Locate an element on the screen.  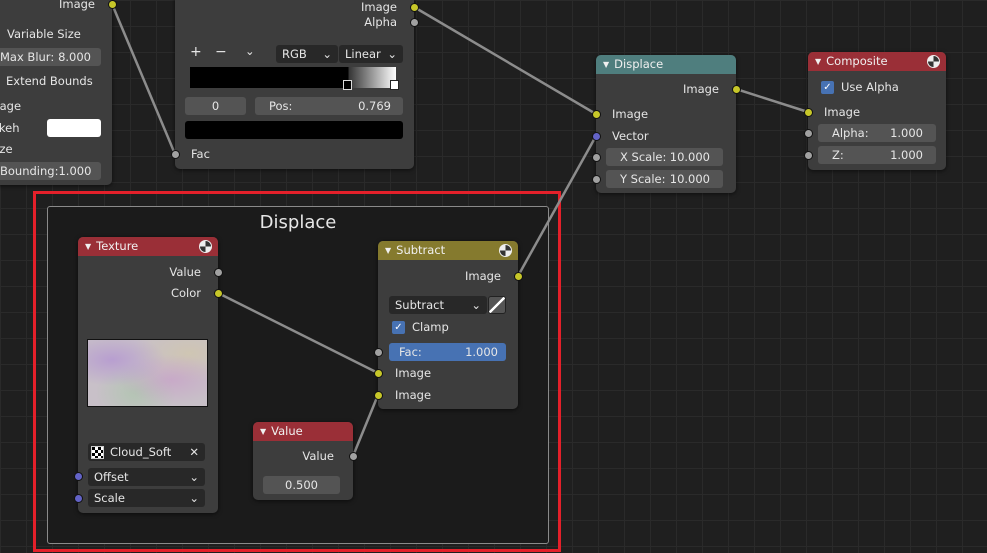
socket-displace-image-out is located at coordinates (736, 89).